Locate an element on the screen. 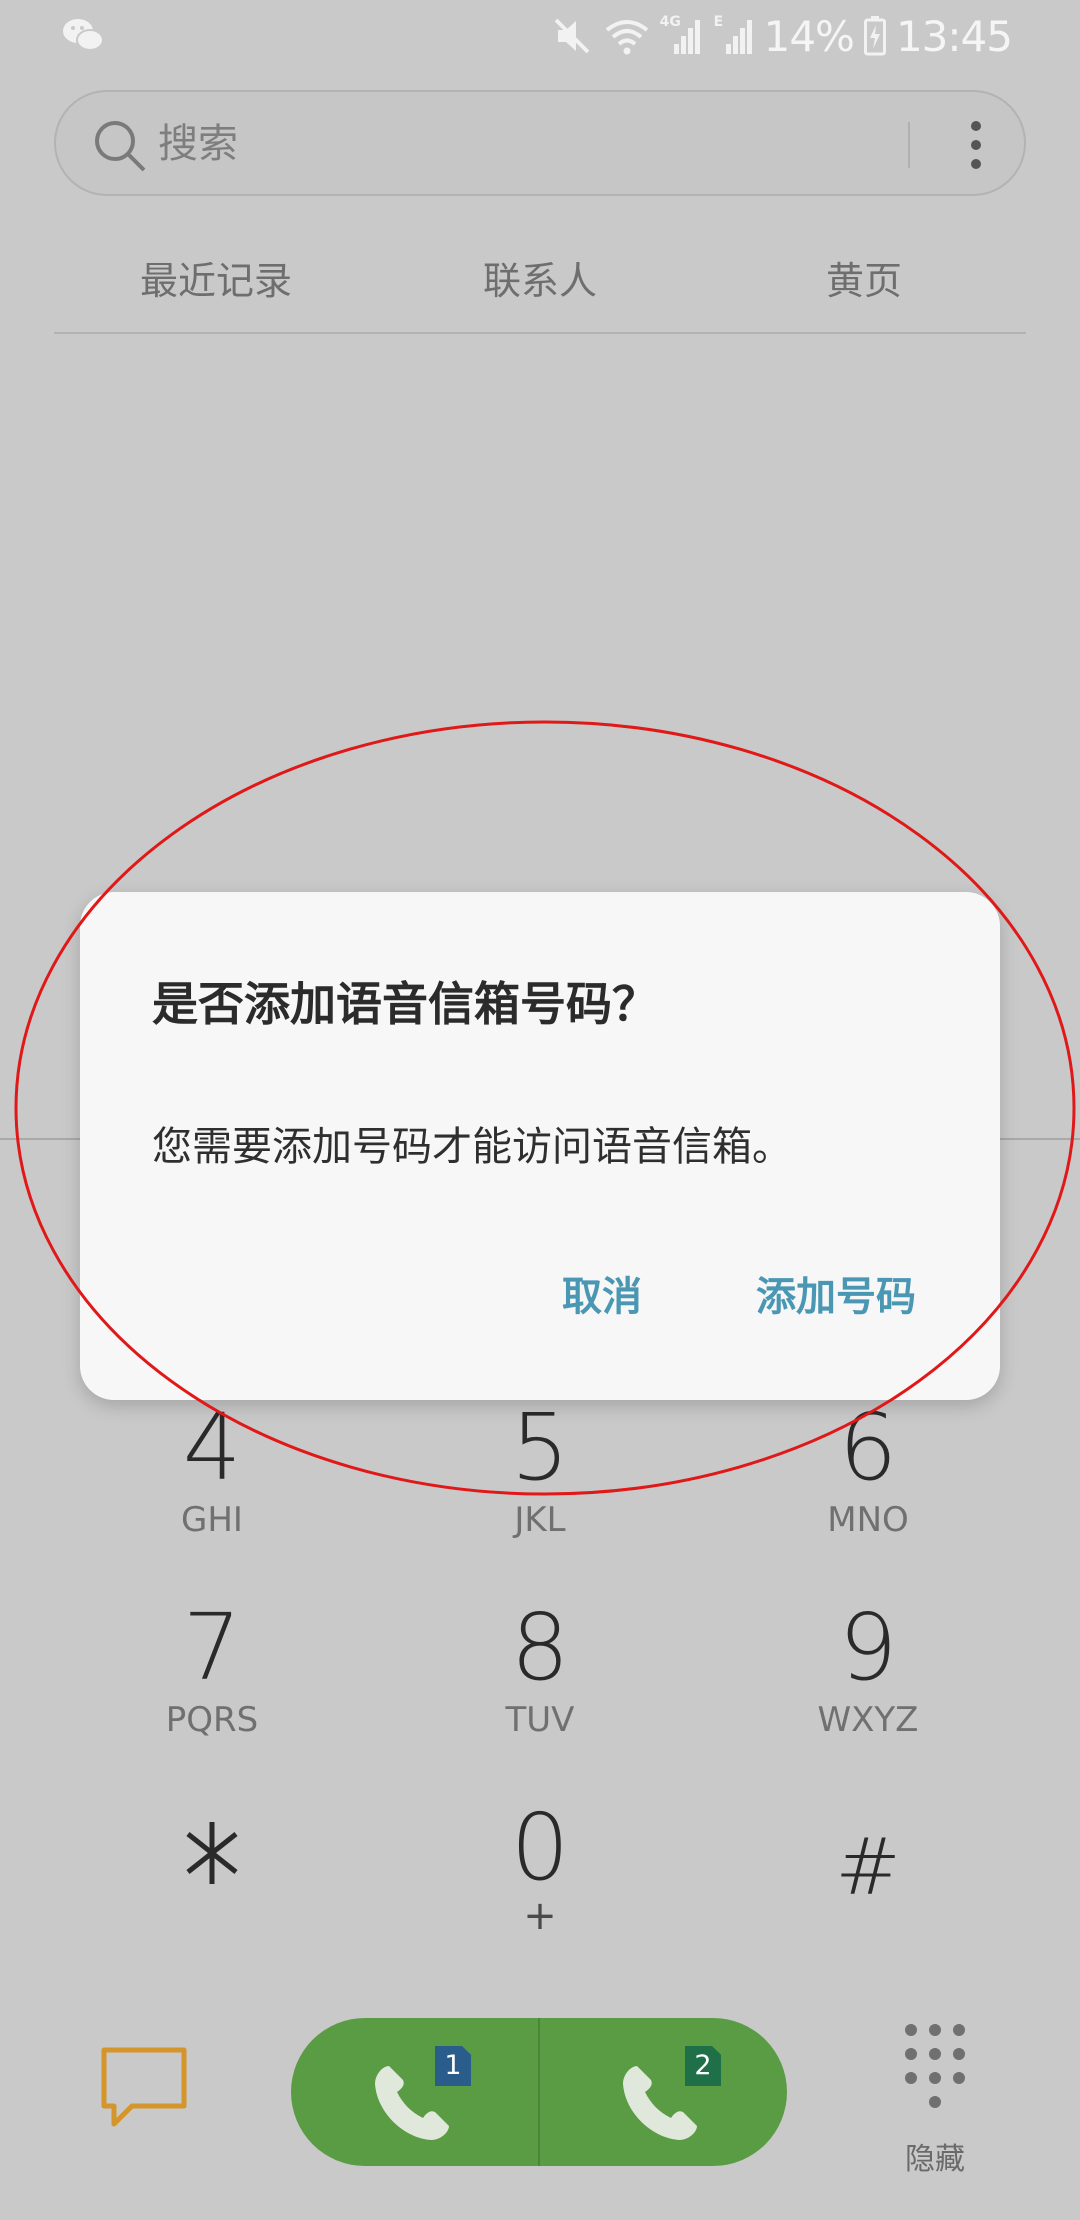 The image size is (1080, 2220). more-options-button is located at coordinates (976, 145).